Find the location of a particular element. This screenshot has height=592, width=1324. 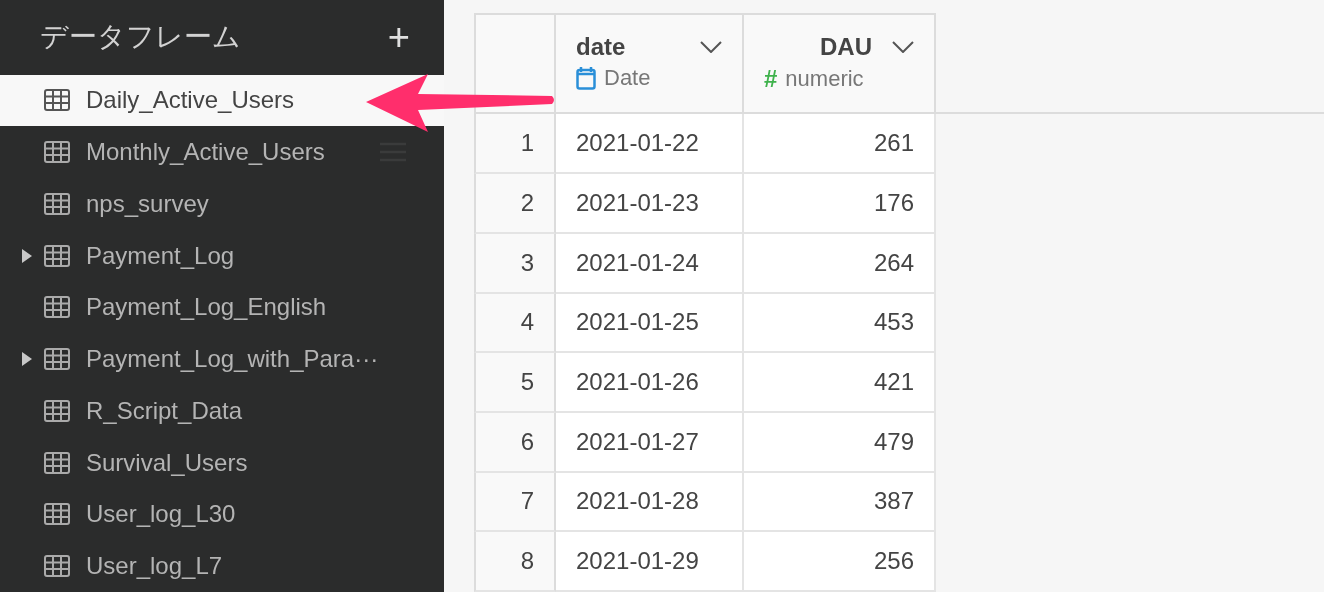

table-cell: 2021-01-23 is located at coordinates (650, 204).